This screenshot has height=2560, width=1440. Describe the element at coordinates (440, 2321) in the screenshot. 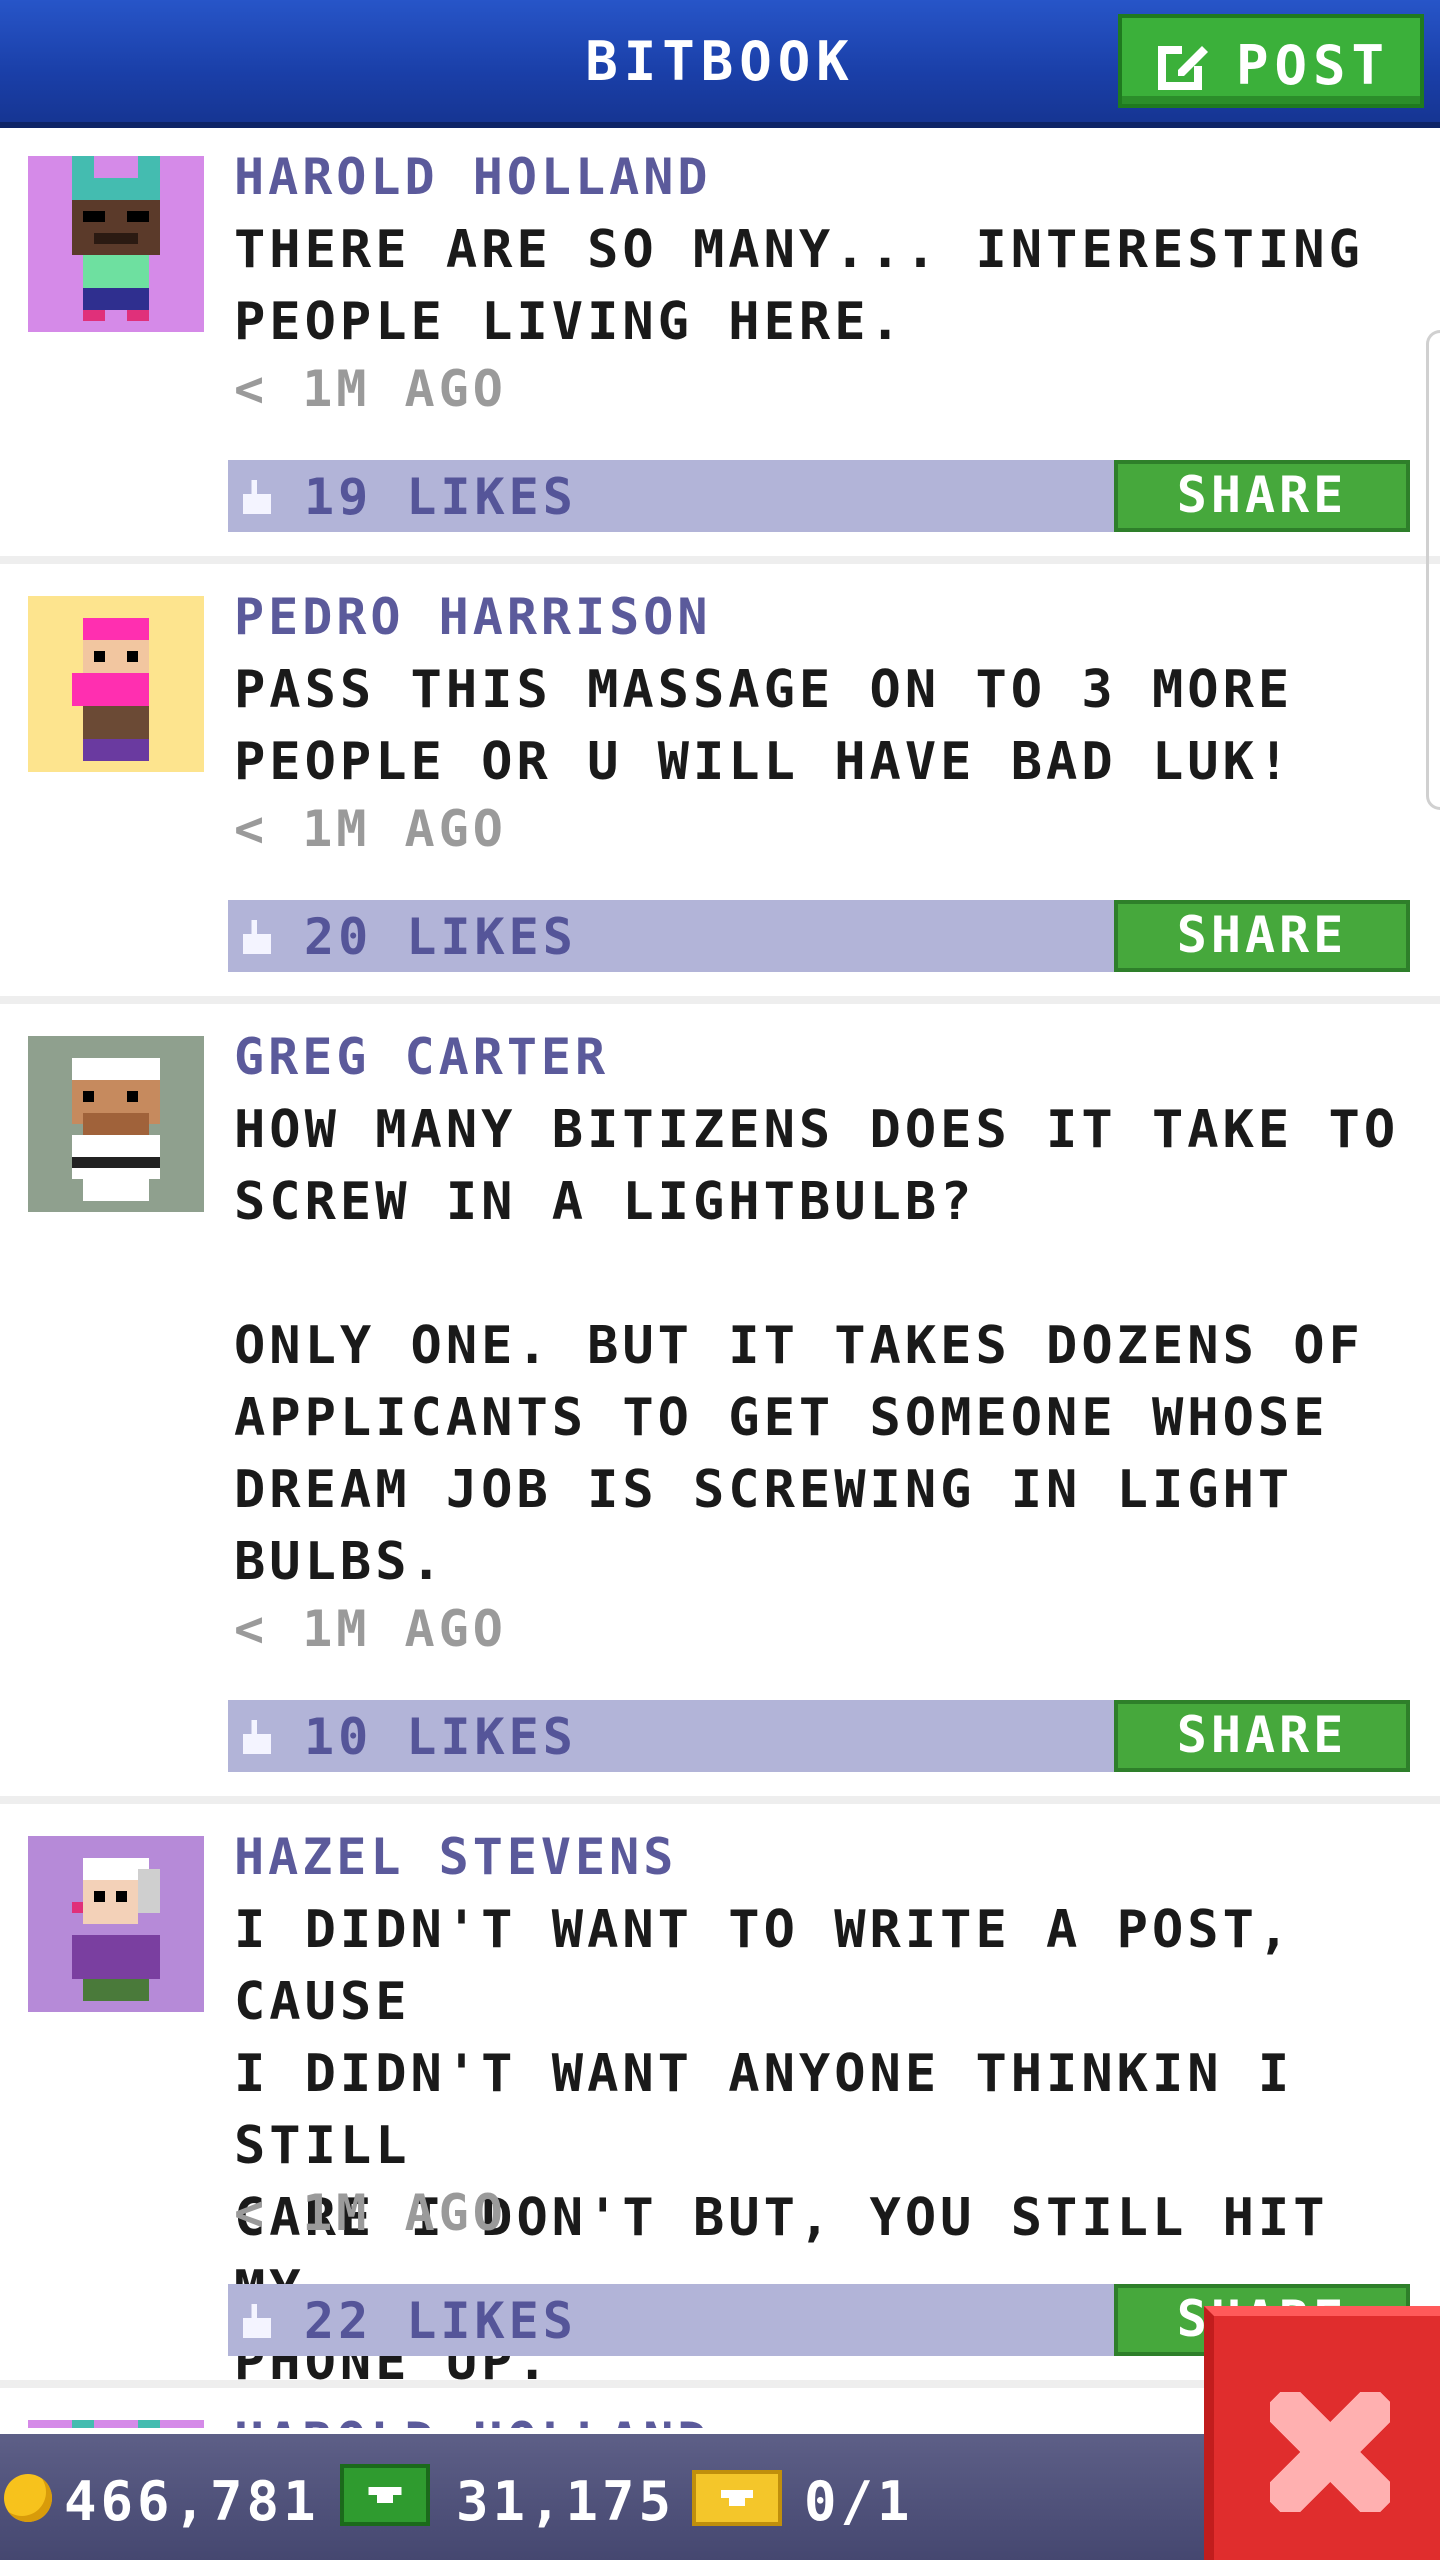

I see `like-count: 22 LIKES` at that location.